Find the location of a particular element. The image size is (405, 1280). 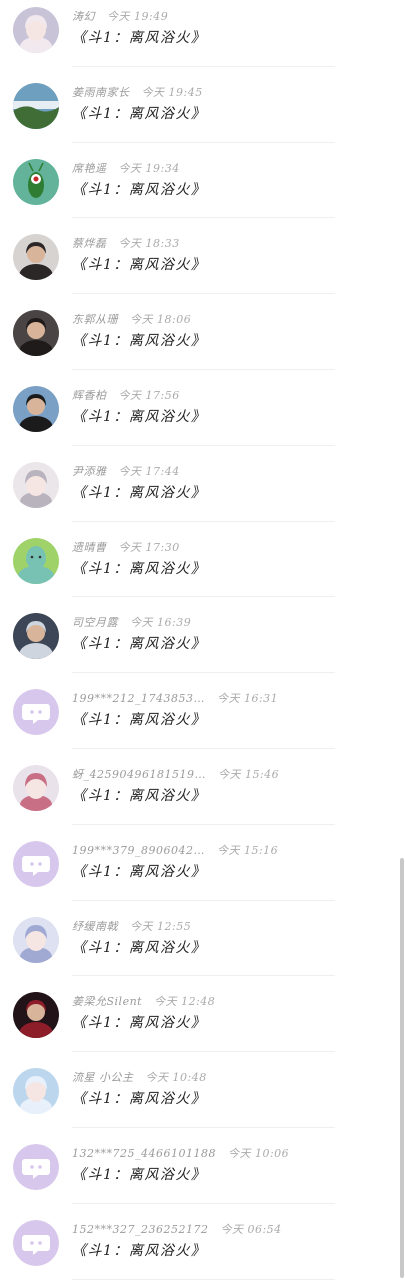

comment-time: 今天 17:44 is located at coordinates (149, 471).